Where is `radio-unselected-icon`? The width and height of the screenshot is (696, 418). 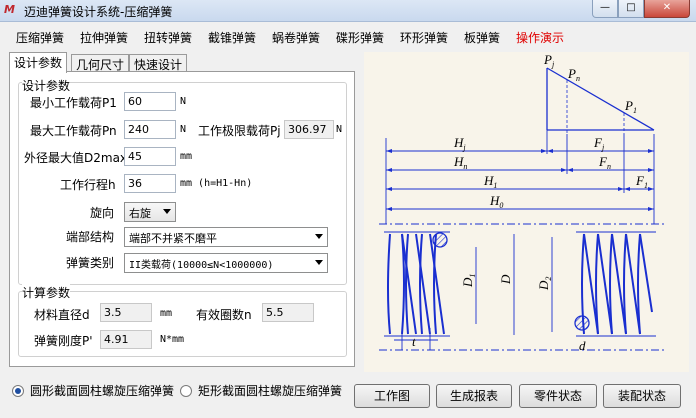 radio-unselected-icon is located at coordinates (186, 391).